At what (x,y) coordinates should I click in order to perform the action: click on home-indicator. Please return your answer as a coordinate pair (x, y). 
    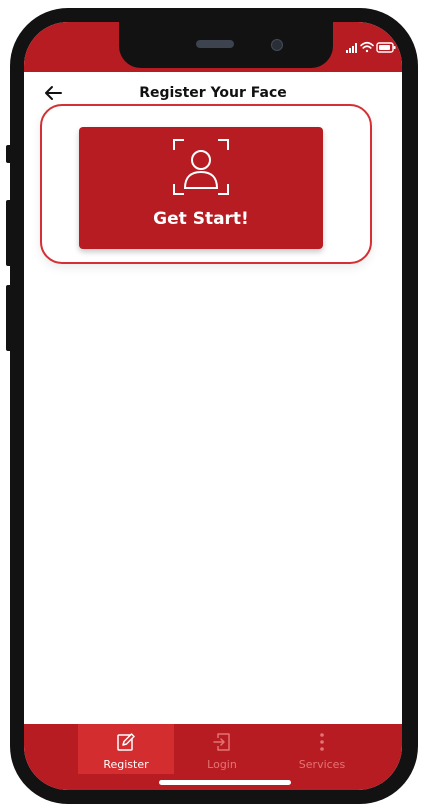
    Looking at the image, I should click on (225, 782).